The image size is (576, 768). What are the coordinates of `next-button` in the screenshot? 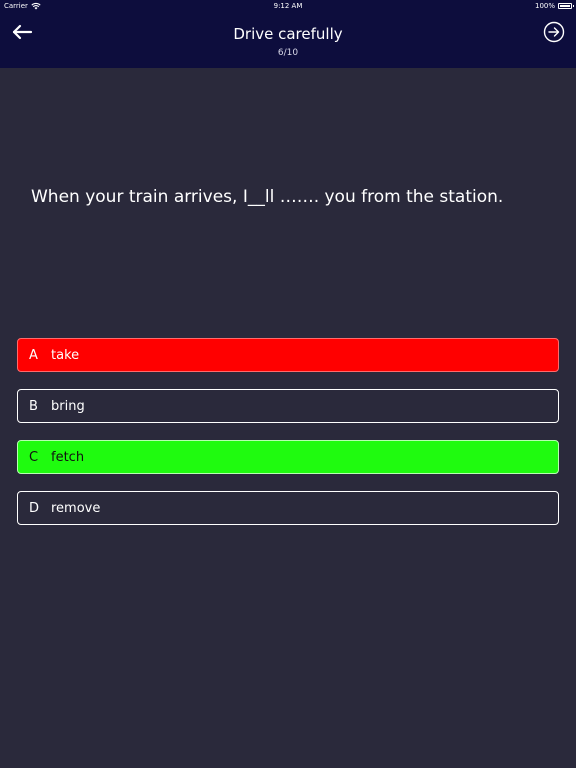 It's located at (554, 34).